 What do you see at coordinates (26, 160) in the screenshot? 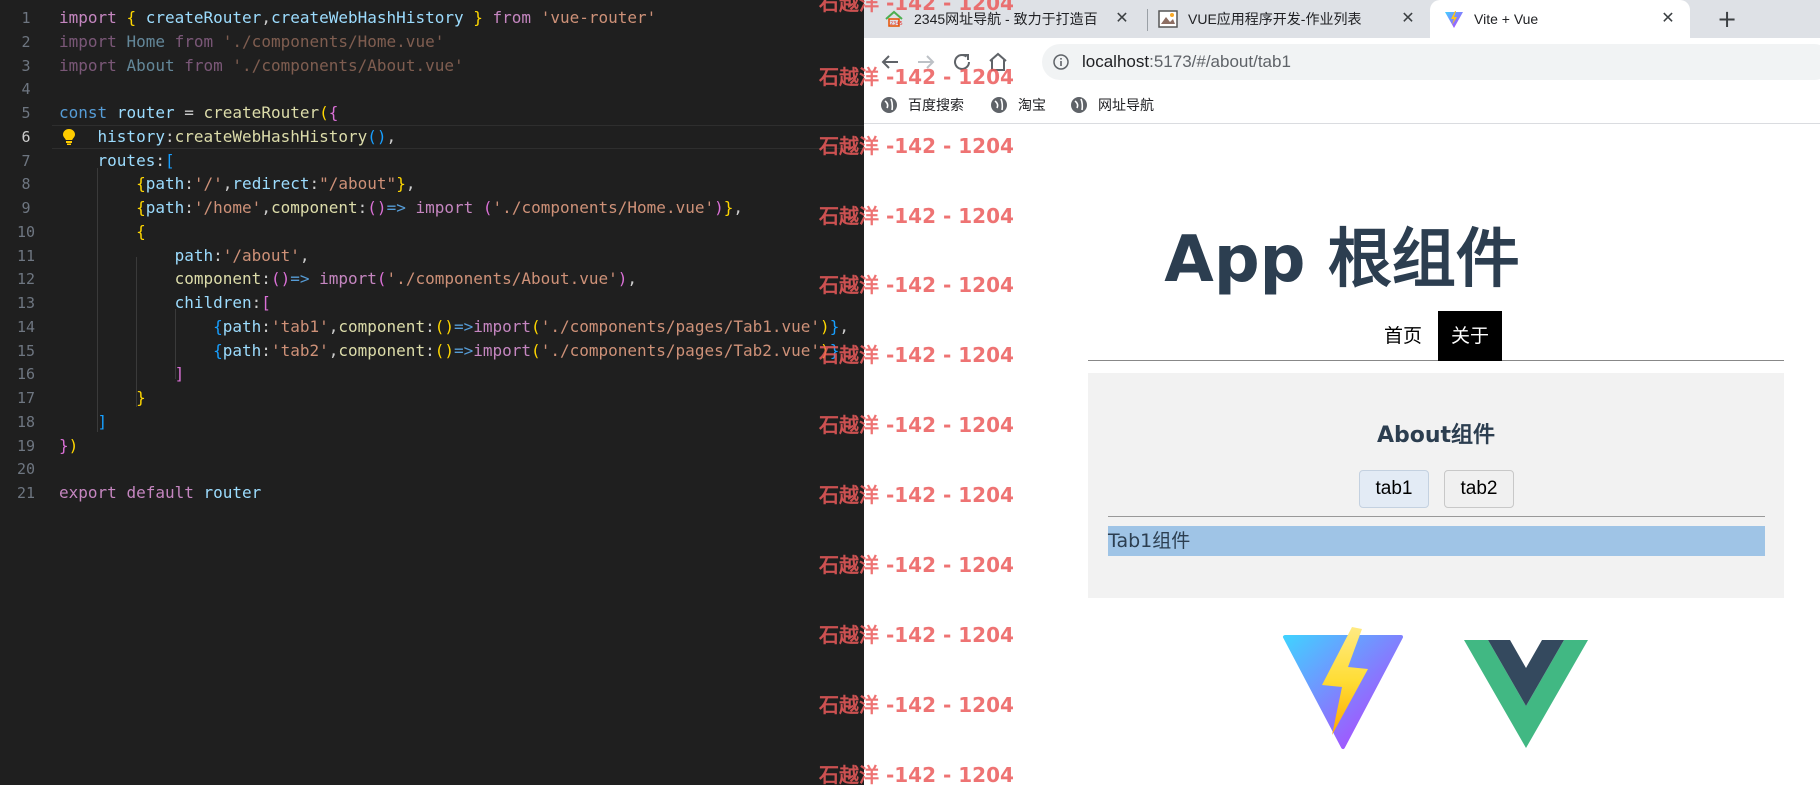
I see `line-number: 7` at bounding box center [26, 160].